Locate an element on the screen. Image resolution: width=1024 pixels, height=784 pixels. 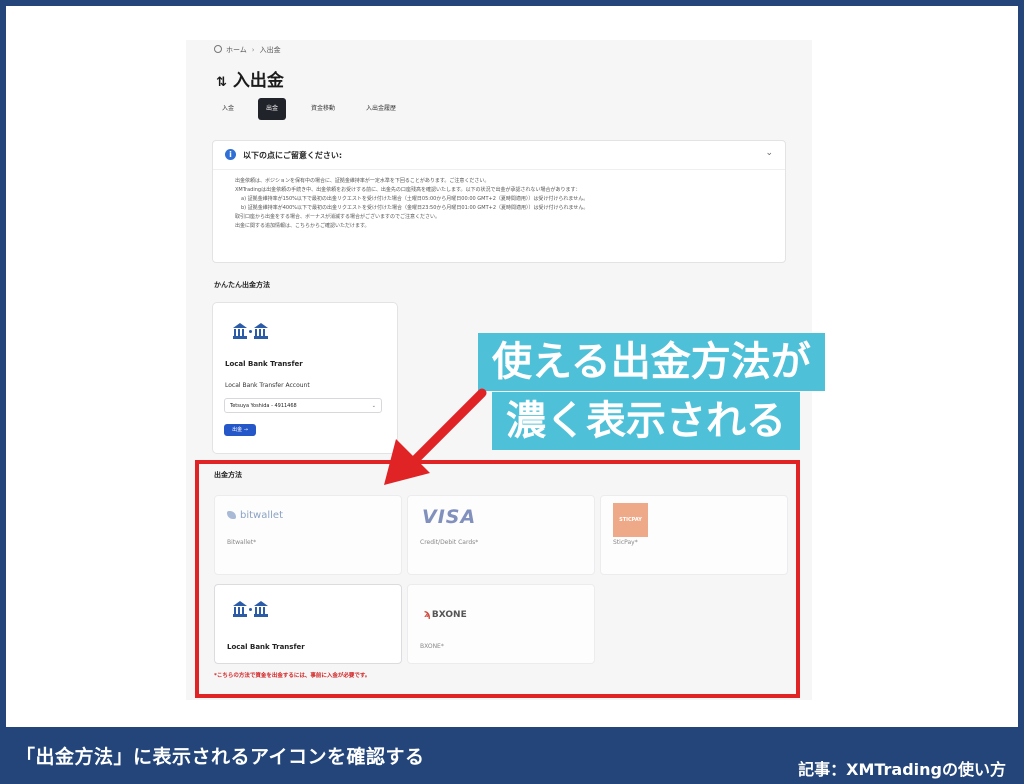
account-select-value: Tetsuya Yoshida - 4911468 is located at coordinates (263, 406).